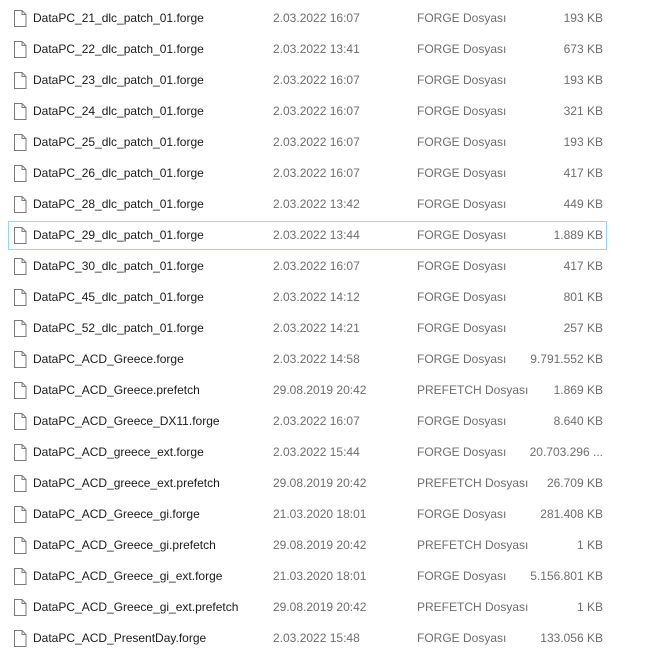  What do you see at coordinates (316, 235) in the screenshot?
I see `file-date-modified: 2.03.2022 13:44` at bounding box center [316, 235].